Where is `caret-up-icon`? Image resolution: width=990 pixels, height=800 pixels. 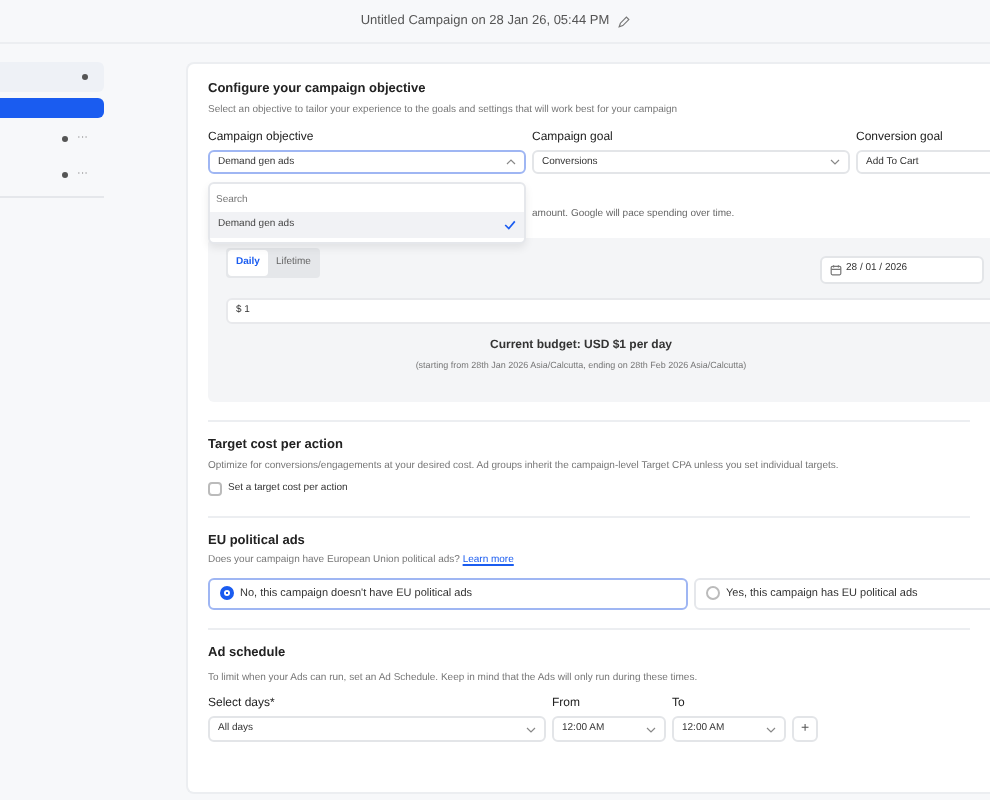
caret-up-icon is located at coordinates (511, 162).